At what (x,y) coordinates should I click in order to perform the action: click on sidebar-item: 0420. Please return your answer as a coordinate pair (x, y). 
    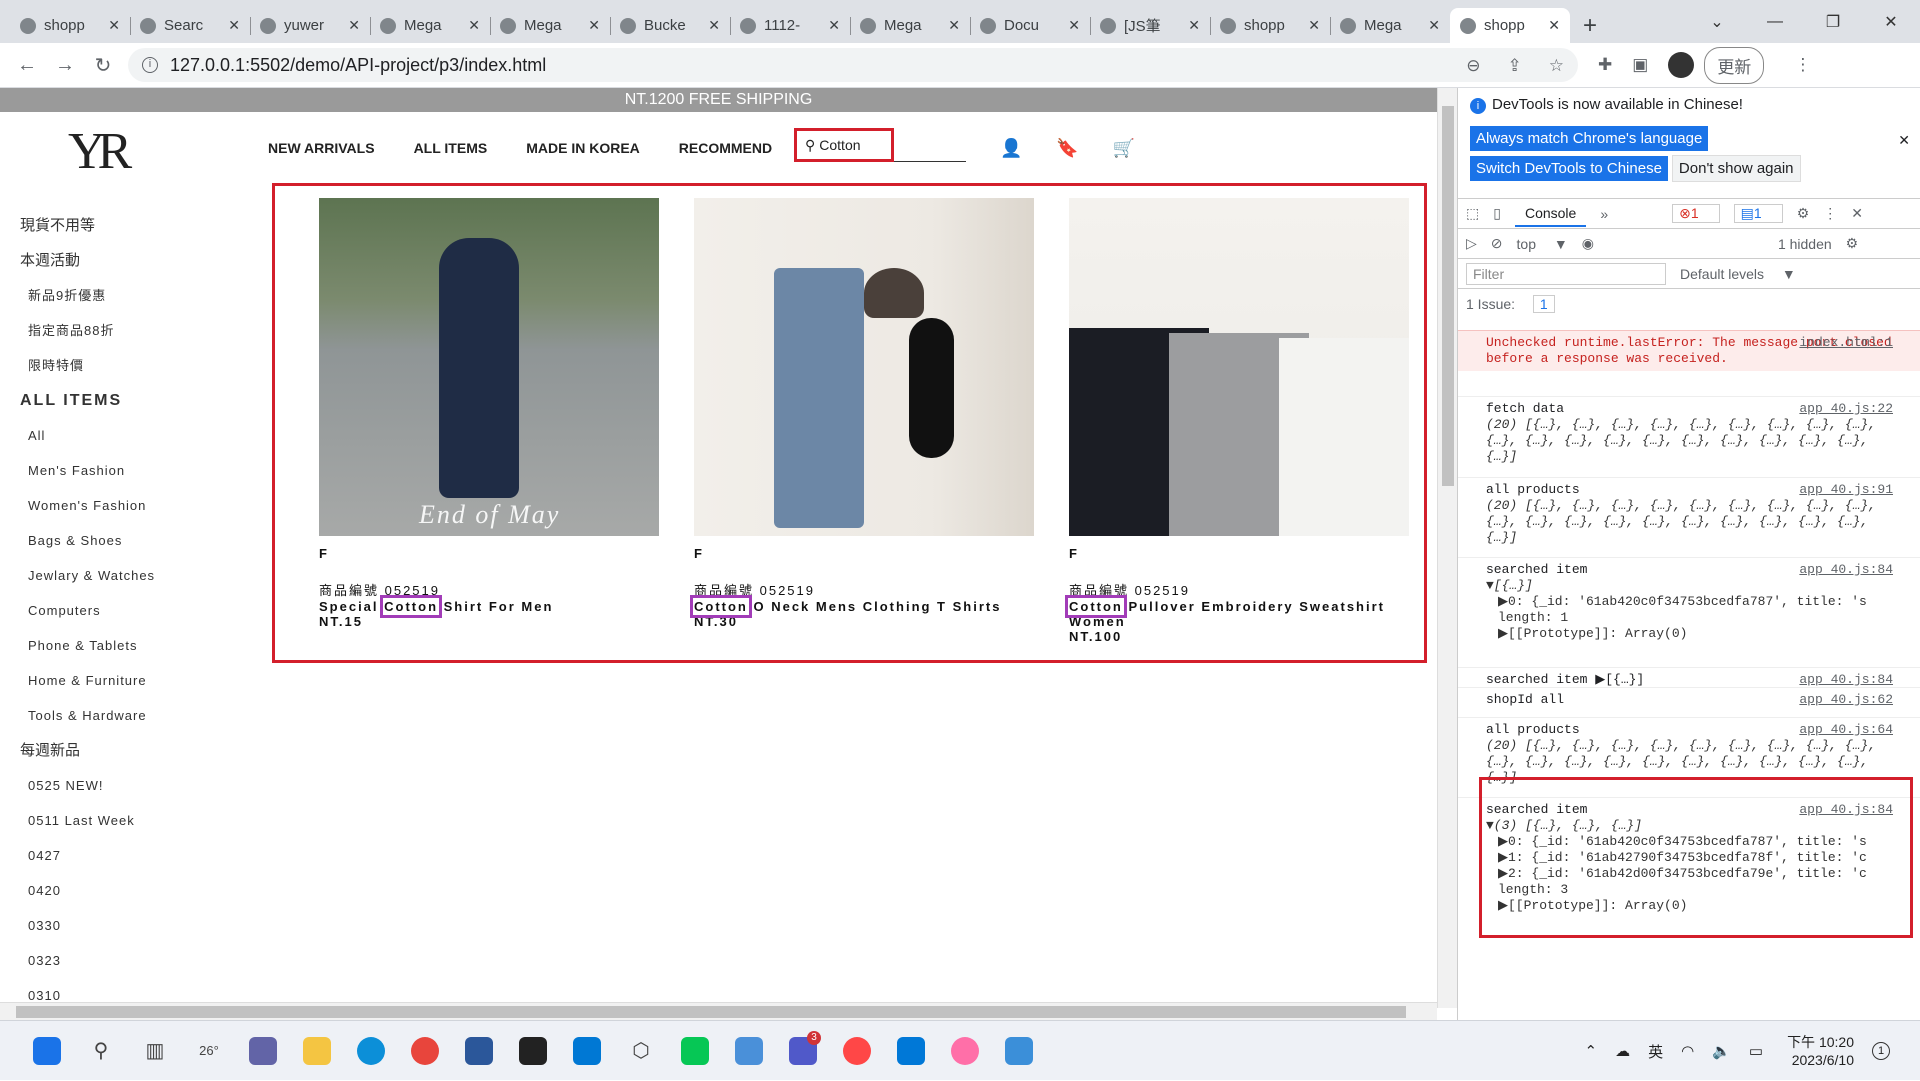
    Looking at the image, I should click on (87, 890).